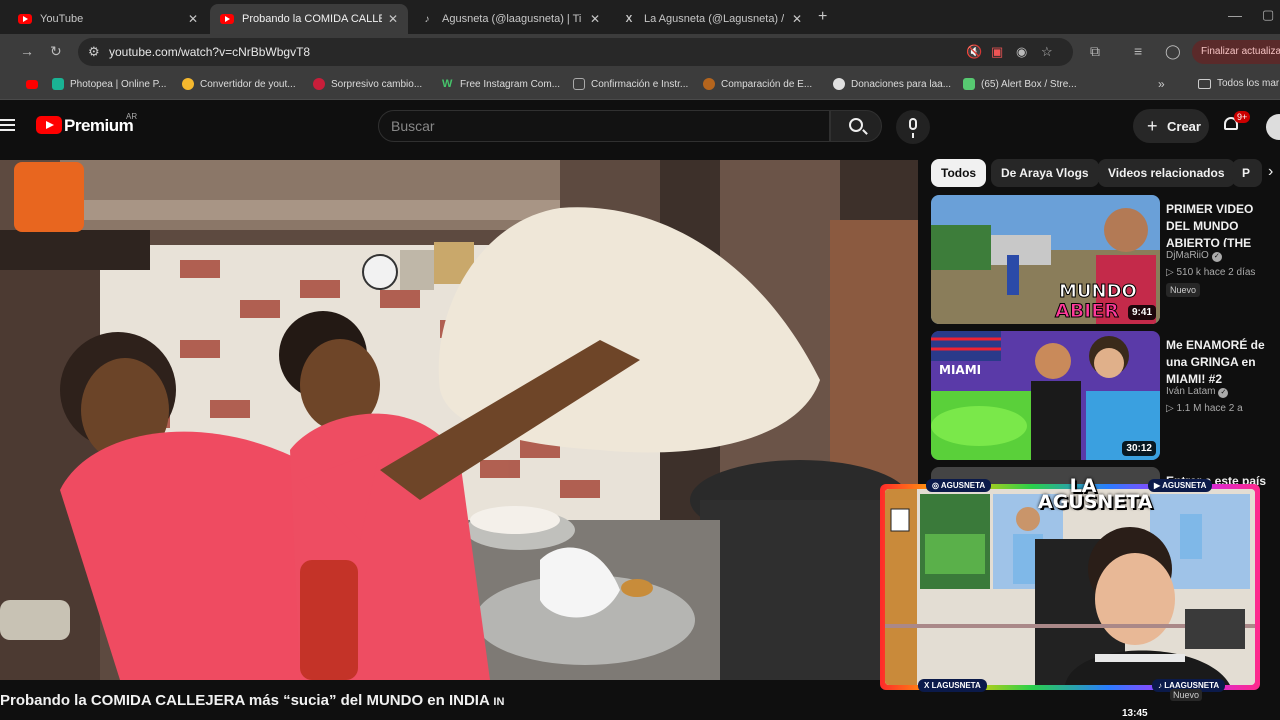 This screenshot has height=720, width=1280. I want to click on chip-more: P, so click(1247, 173).